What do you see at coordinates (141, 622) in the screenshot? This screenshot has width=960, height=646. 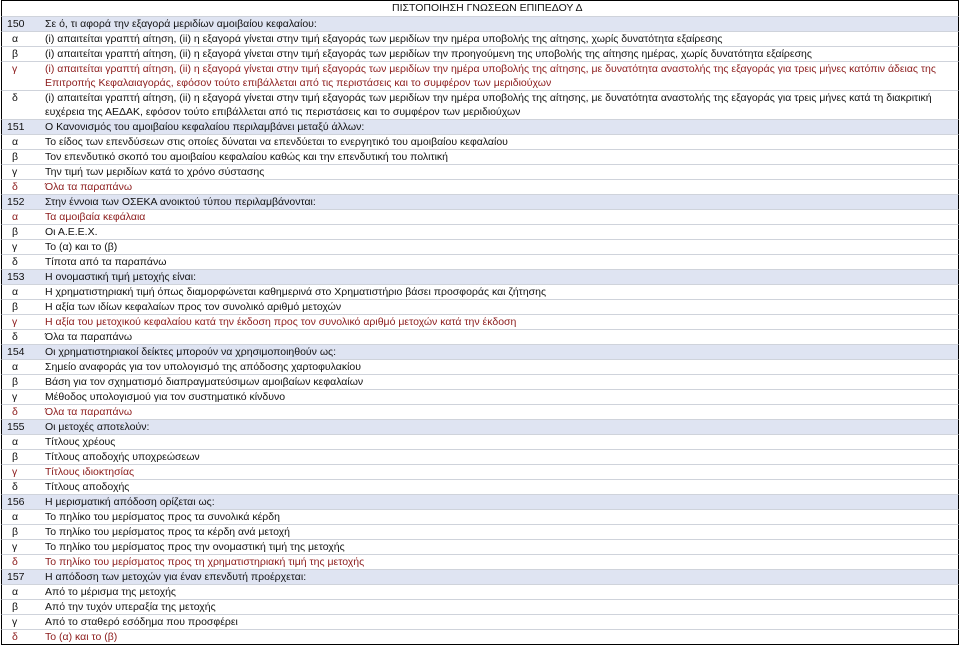 I see `option-text: Από το σταθερό εσόδημα που προσφέρει` at bounding box center [141, 622].